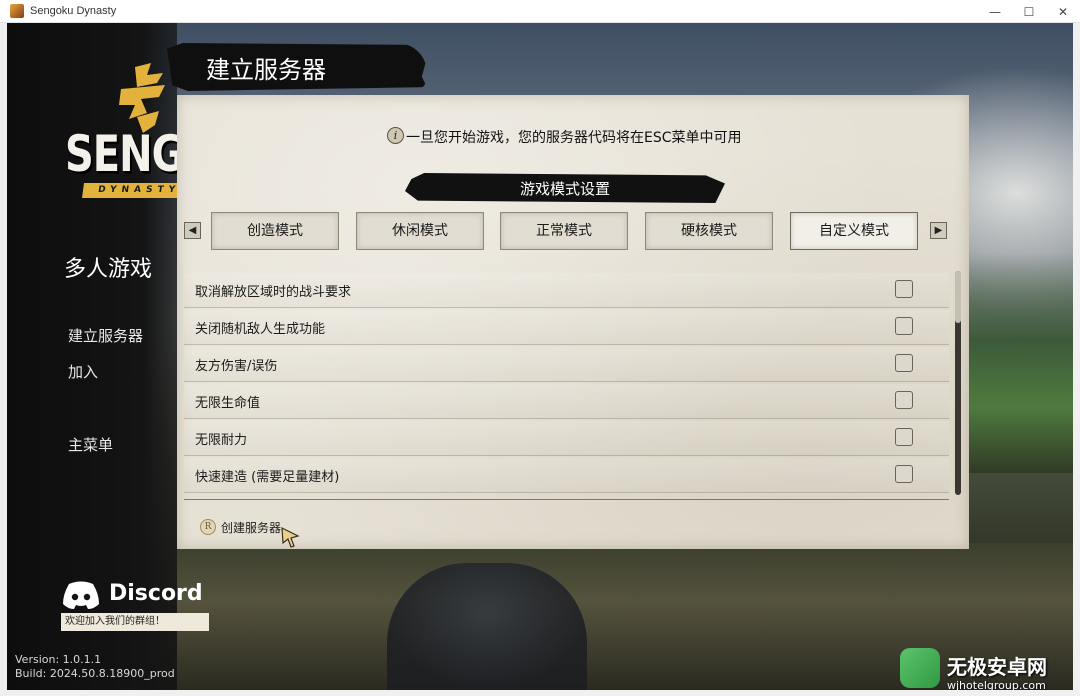 Image resolution: width=1080 pixels, height=696 pixels. I want to click on option-row: 无限耐力, so click(566, 438).